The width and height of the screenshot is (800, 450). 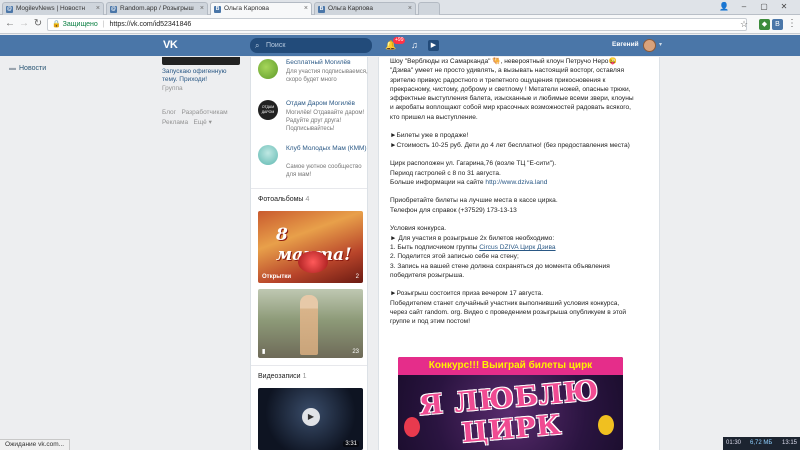 What do you see at coordinates (418, 229) in the screenshot?
I see `post-line: Условия конкурса.` at bounding box center [418, 229].